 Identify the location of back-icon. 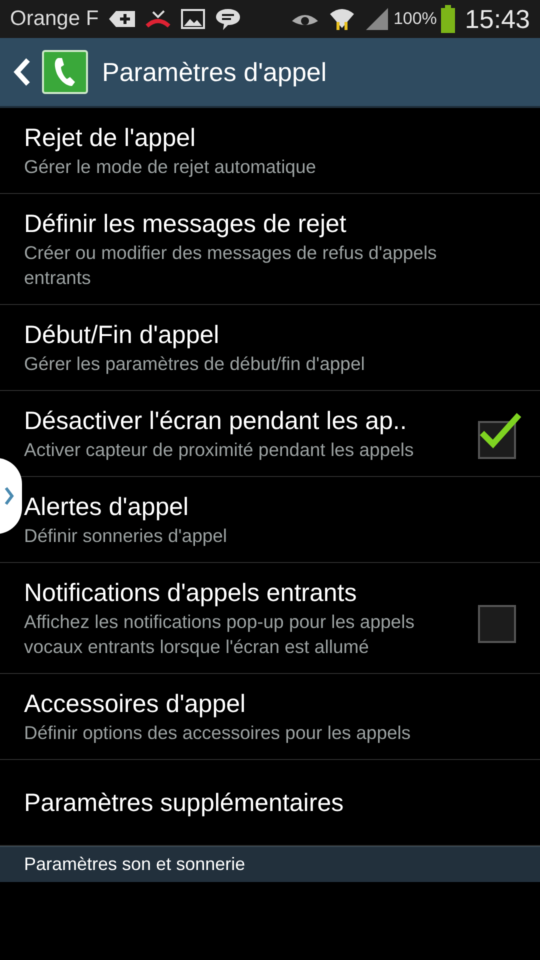
(22, 72).